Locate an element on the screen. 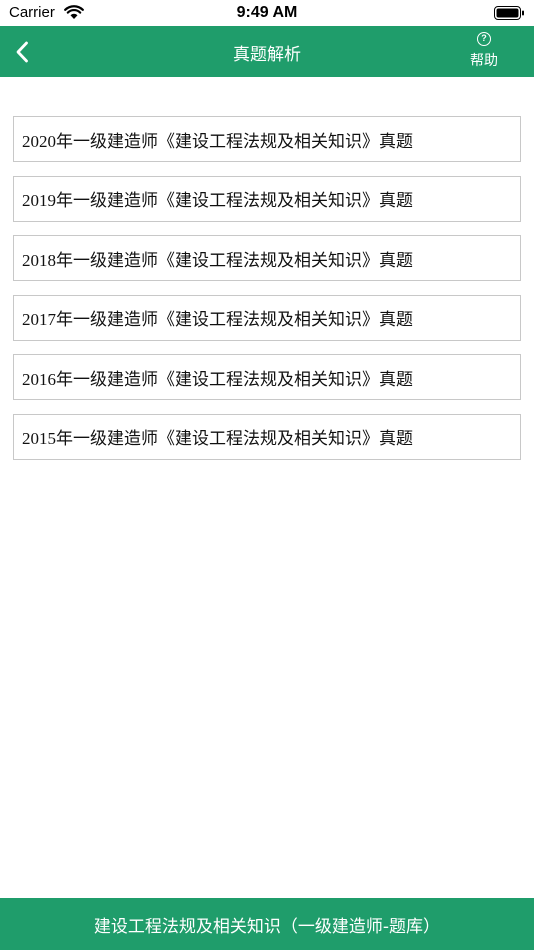 Image resolution: width=534 pixels, height=950 pixels. battery-icon is located at coordinates (509, 13).